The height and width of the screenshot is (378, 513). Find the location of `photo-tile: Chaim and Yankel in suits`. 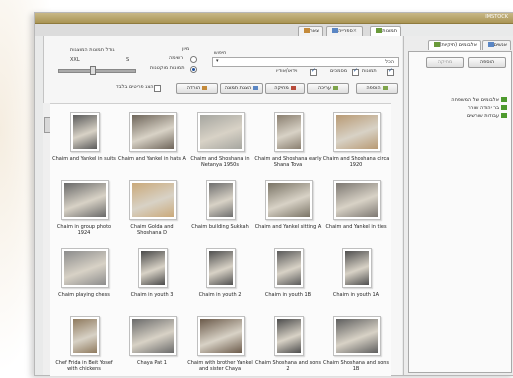

photo-tile: Chaim and Yankel in suits is located at coordinates (84, 141).